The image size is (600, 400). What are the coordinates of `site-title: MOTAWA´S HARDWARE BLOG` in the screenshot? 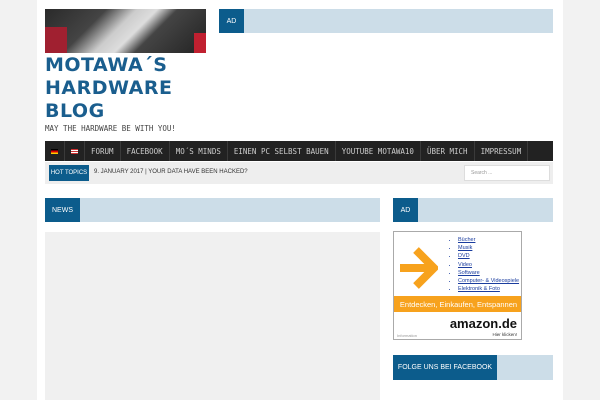 It's located at (108, 88).